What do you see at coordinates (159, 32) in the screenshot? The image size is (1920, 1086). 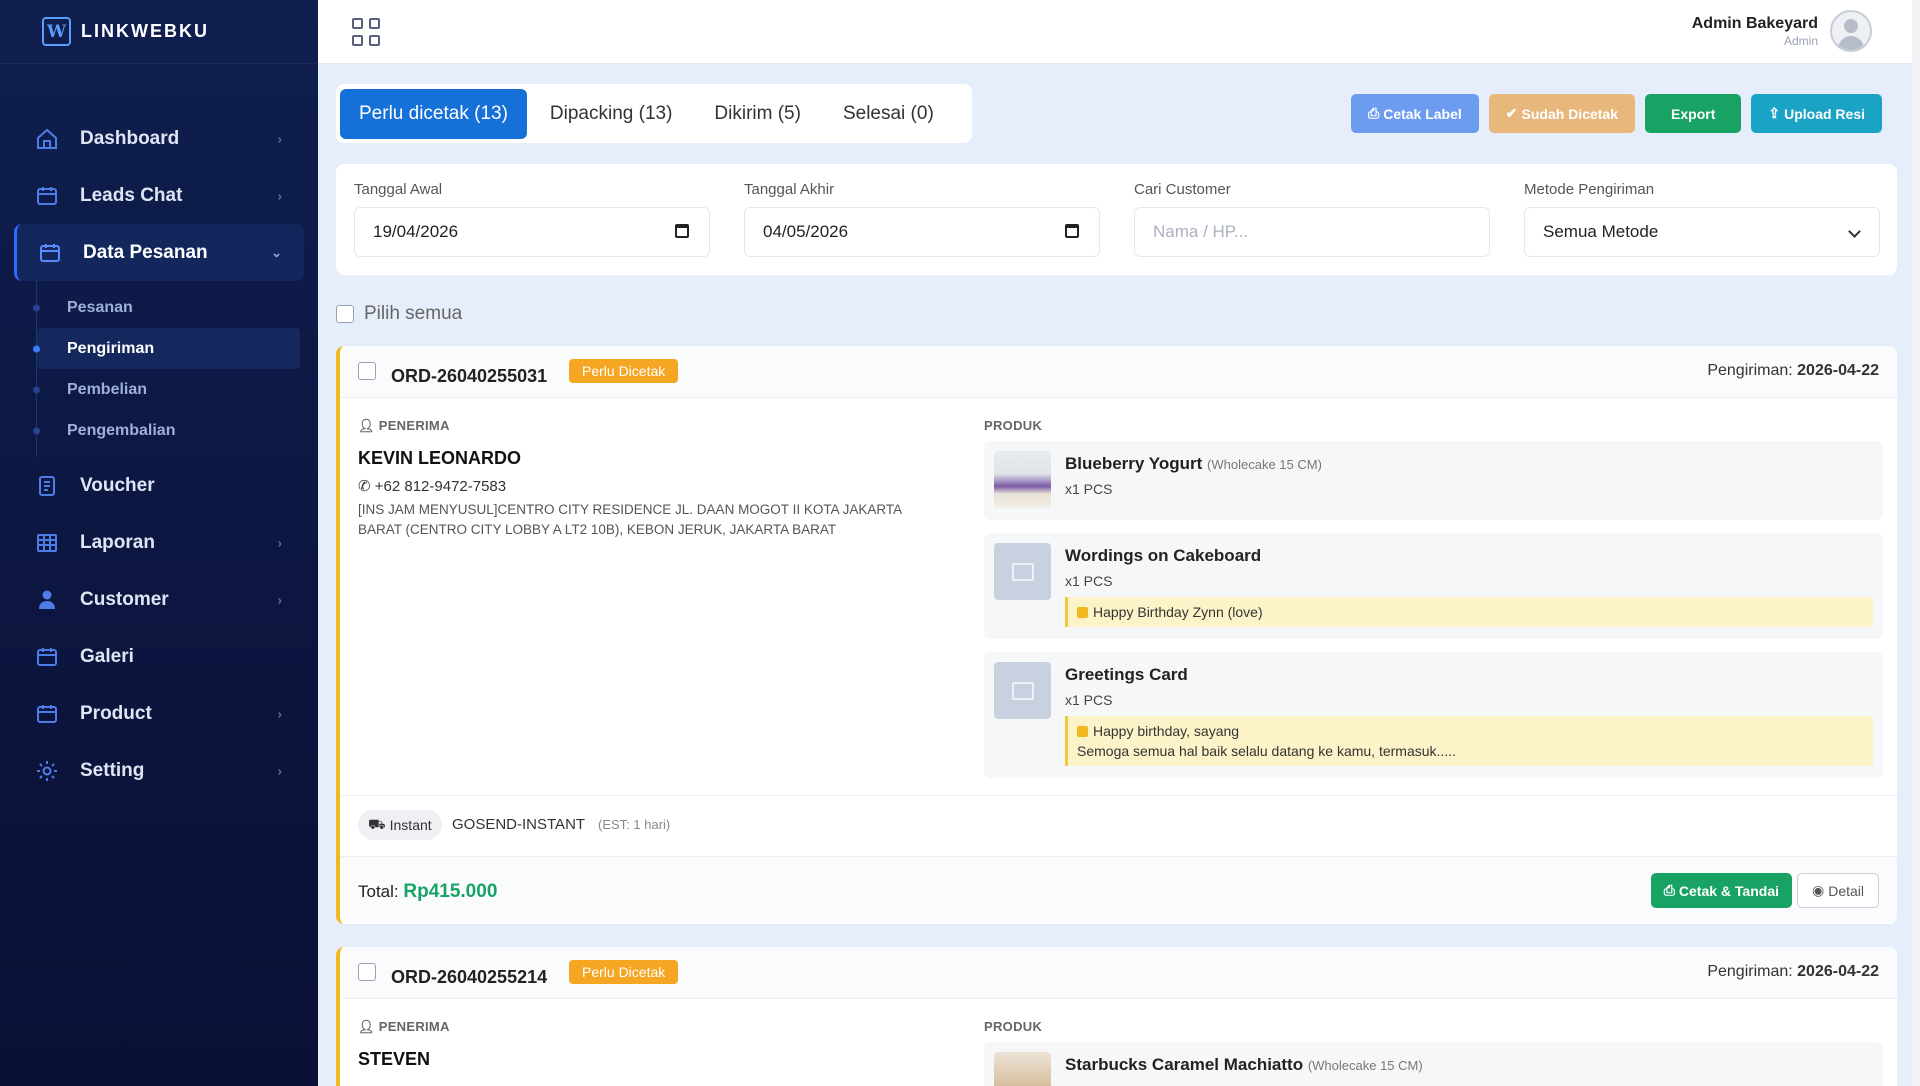 I see `brand: W LINKWEBKU` at bounding box center [159, 32].